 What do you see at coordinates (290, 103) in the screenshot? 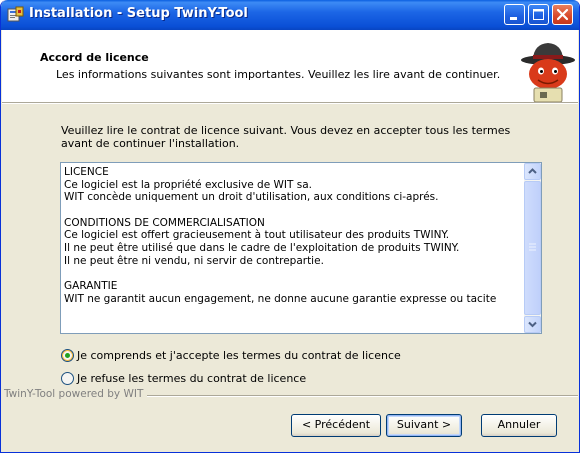
I see `header-separator` at bounding box center [290, 103].